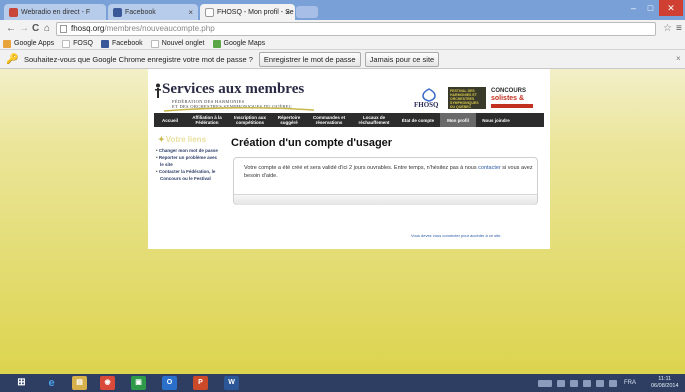 The image size is (685, 392). I want to click on bookmark-label: Google Apps, so click(34, 43).